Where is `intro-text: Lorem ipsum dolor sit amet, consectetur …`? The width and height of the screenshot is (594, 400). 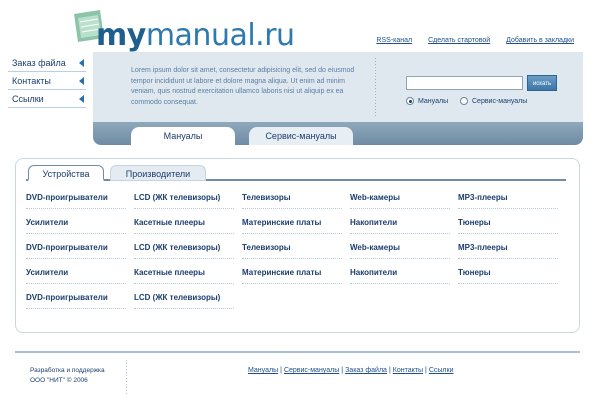 intro-text: Lorem ipsum dolor sit amet, consectetur … is located at coordinates (243, 86).